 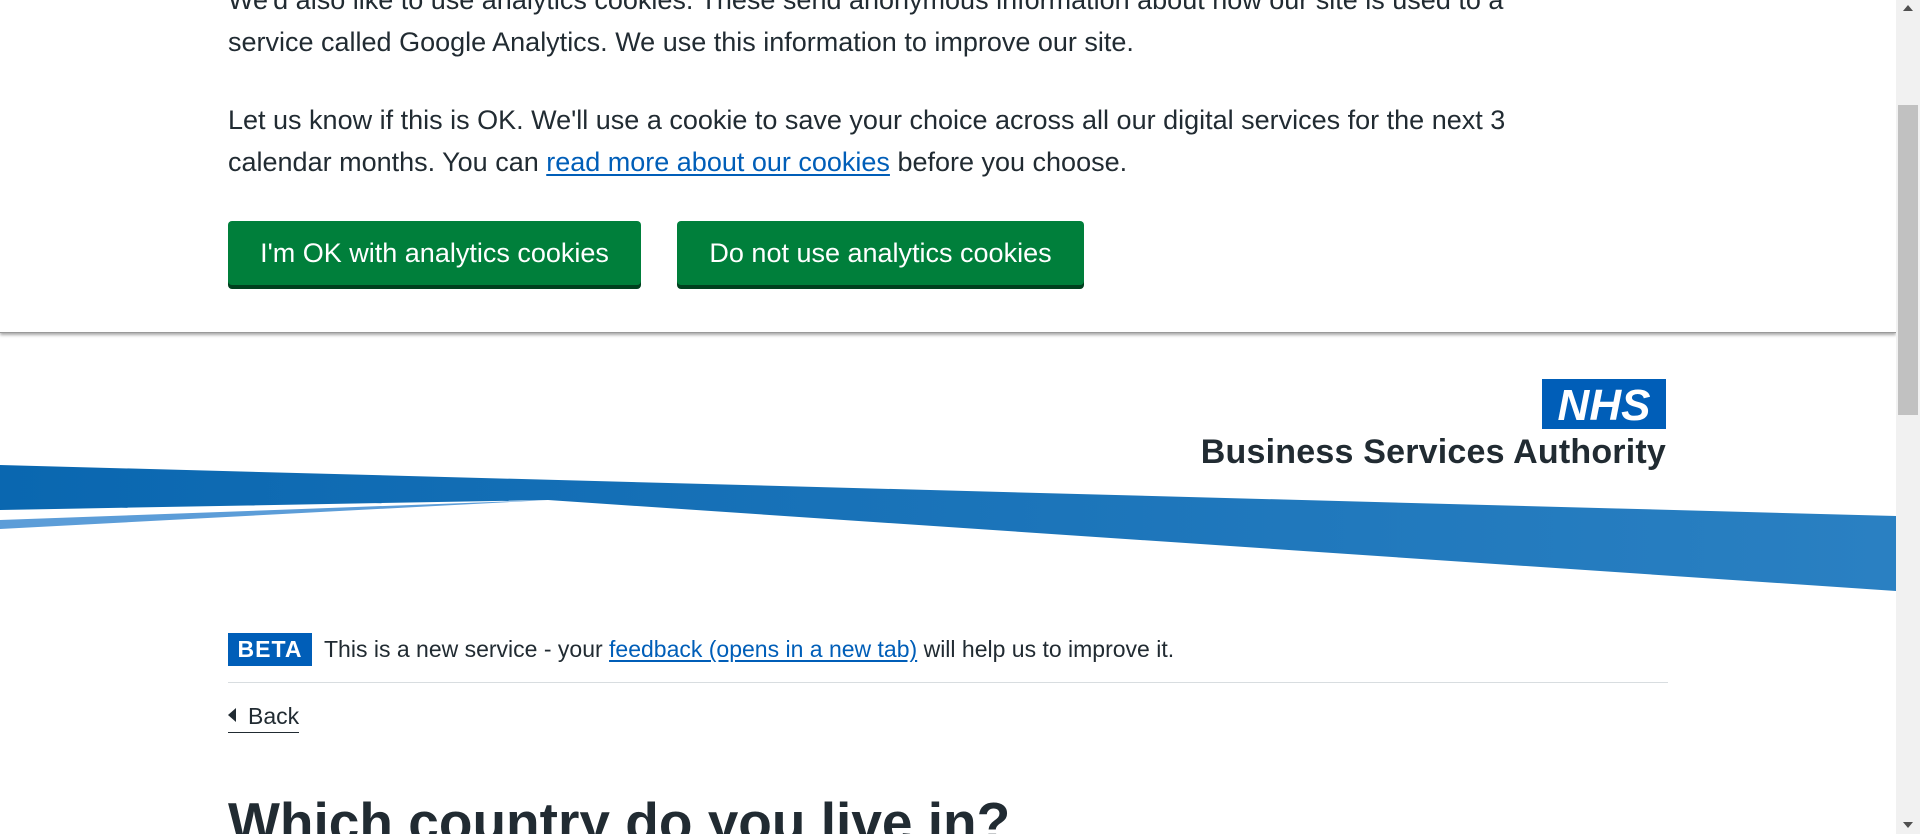 What do you see at coordinates (948, 528) in the screenshot?
I see `header-swoosh-graphic` at bounding box center [948, 528].